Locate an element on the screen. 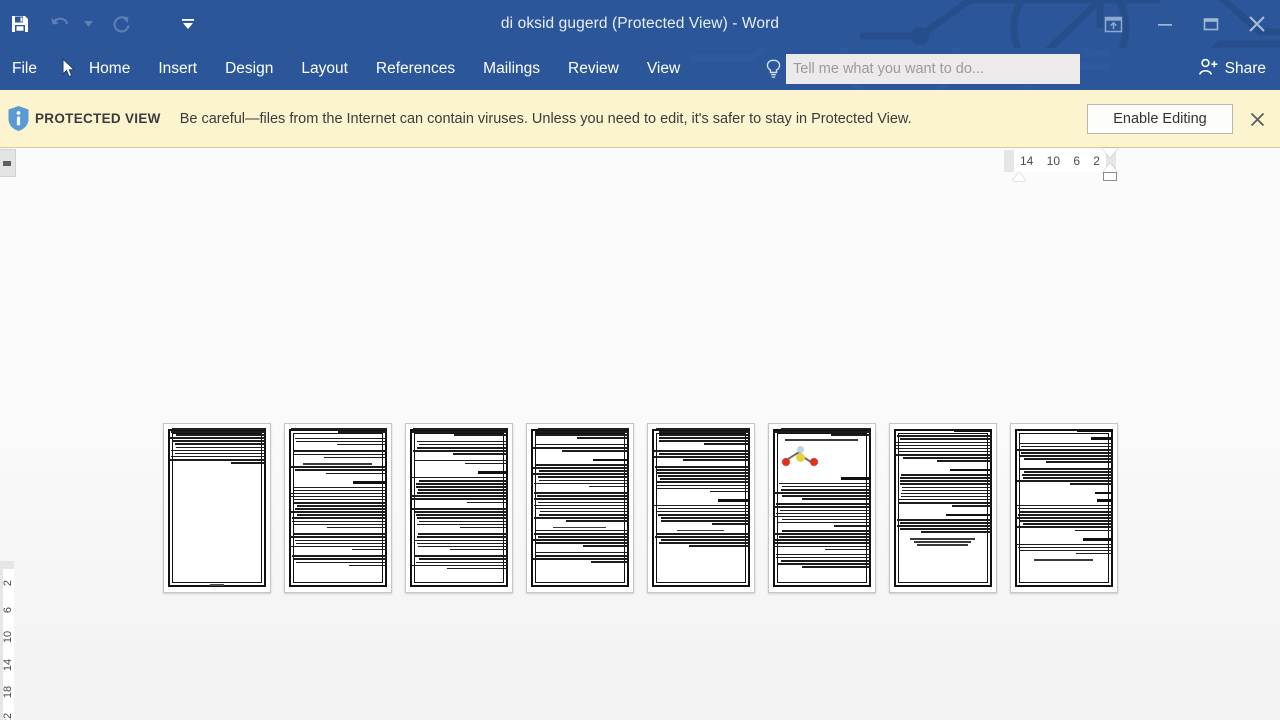 This screenshot has height=720, width=1280. restore-icon is located at coordinates (1211, 24).